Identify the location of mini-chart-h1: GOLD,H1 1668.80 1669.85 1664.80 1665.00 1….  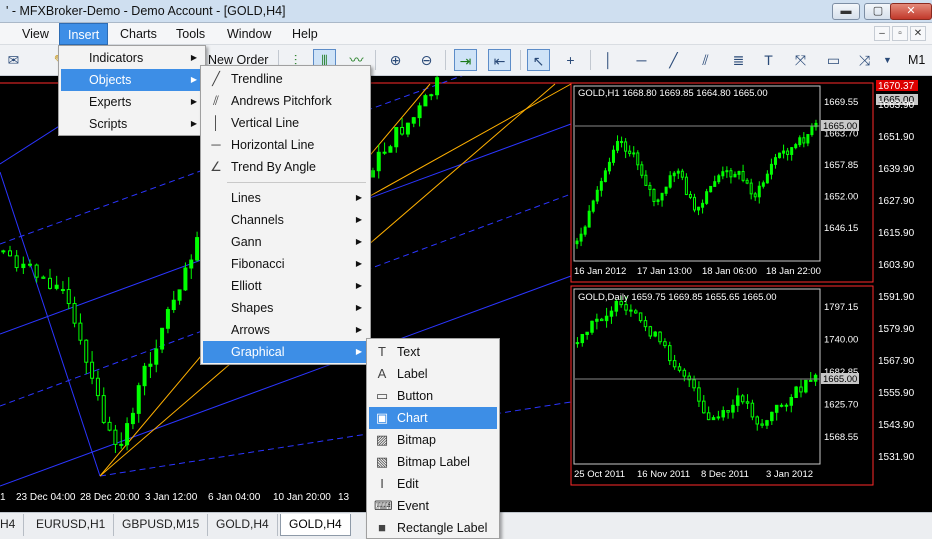
(722, 182).